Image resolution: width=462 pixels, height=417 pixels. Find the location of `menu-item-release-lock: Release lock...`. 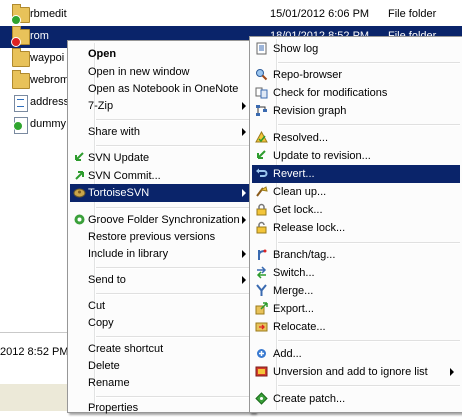

menu-item-release-lock: Release lock... is located at coordinates (356, 228).